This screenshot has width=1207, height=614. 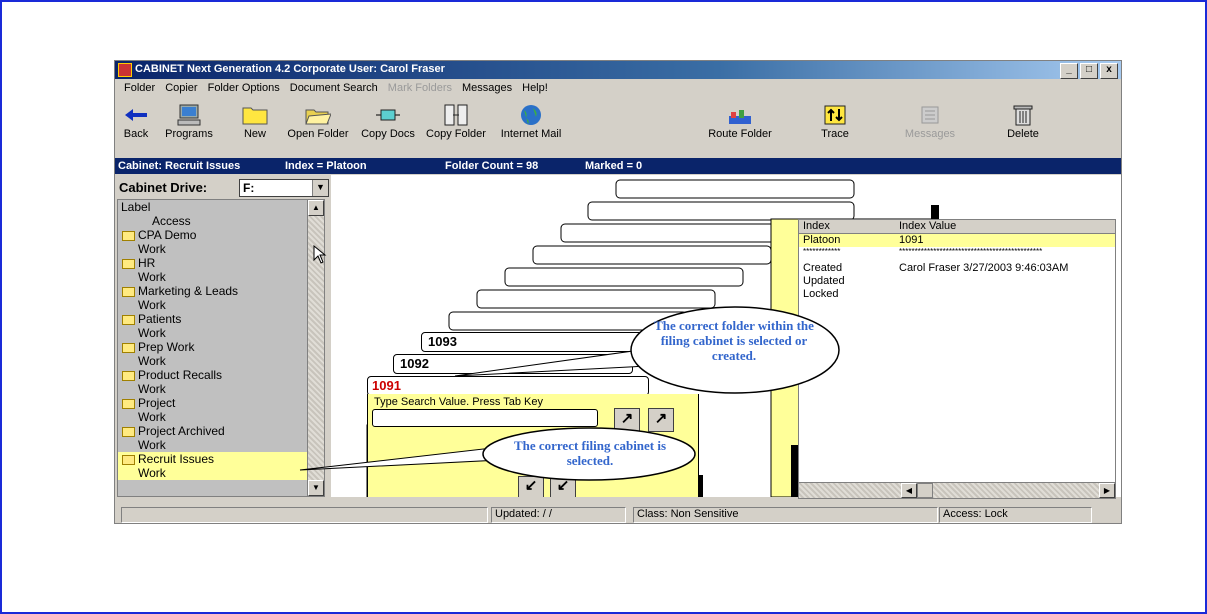 What do you see at coordinates (590, 453) in the screenshot?
I see `callout-cabinet-text: The correct filing cabinet is selected.` at bounding box center [590, 453].